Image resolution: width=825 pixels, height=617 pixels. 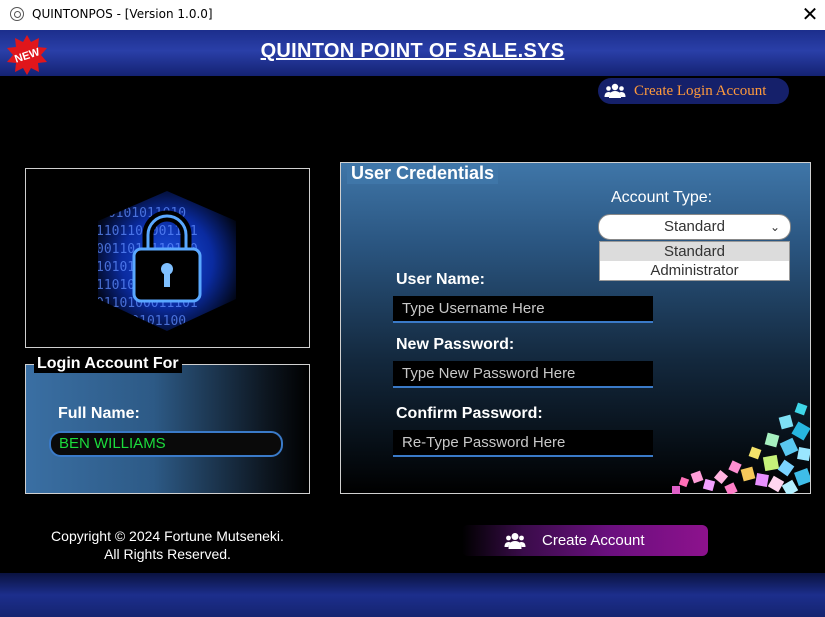 What do you see at coordinates (593, 540) in the screenshot?
I see `create-account-label: Create Account` at bounding box center [593, 540].